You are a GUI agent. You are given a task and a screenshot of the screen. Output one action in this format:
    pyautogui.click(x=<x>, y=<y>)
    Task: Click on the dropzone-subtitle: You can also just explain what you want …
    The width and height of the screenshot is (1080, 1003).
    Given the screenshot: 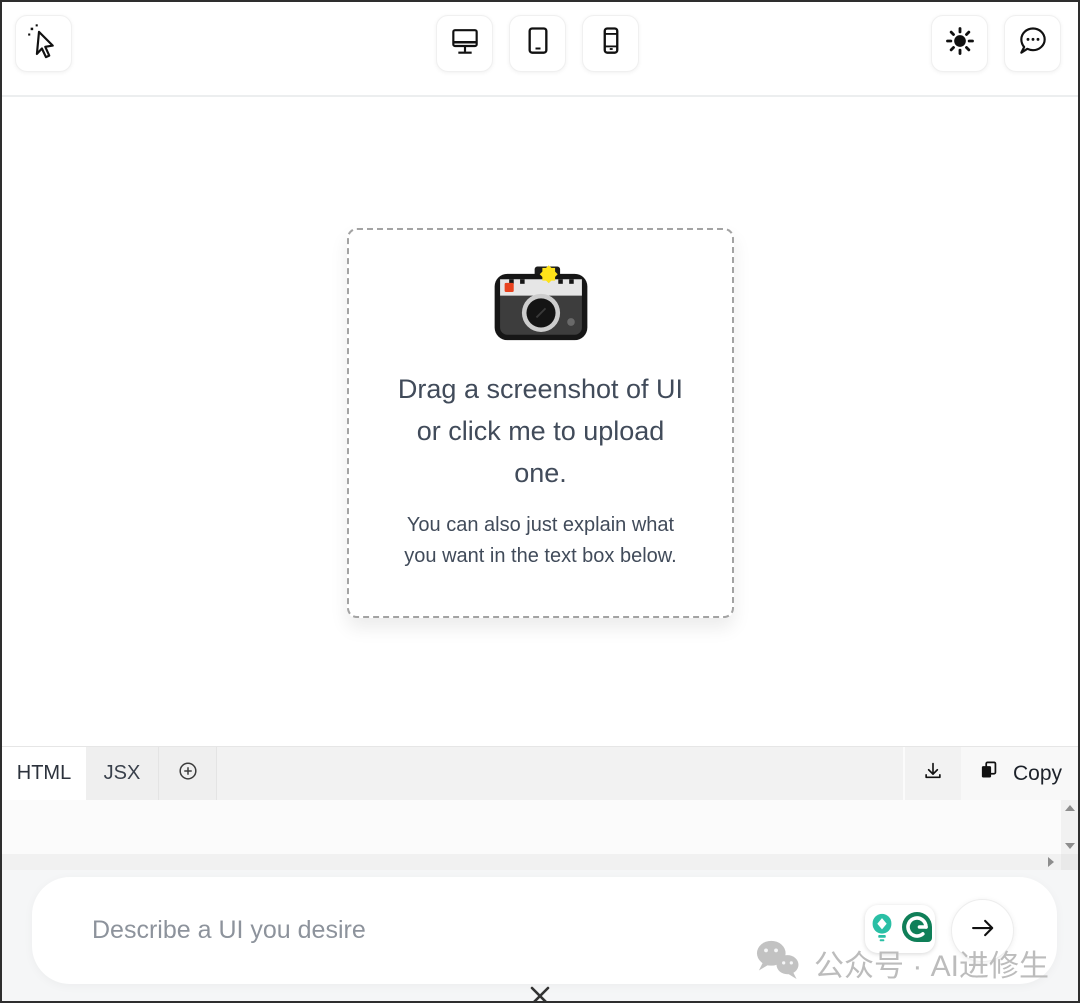 What is the action you would take?
    pyautogui.click(x=540, y=540)
    